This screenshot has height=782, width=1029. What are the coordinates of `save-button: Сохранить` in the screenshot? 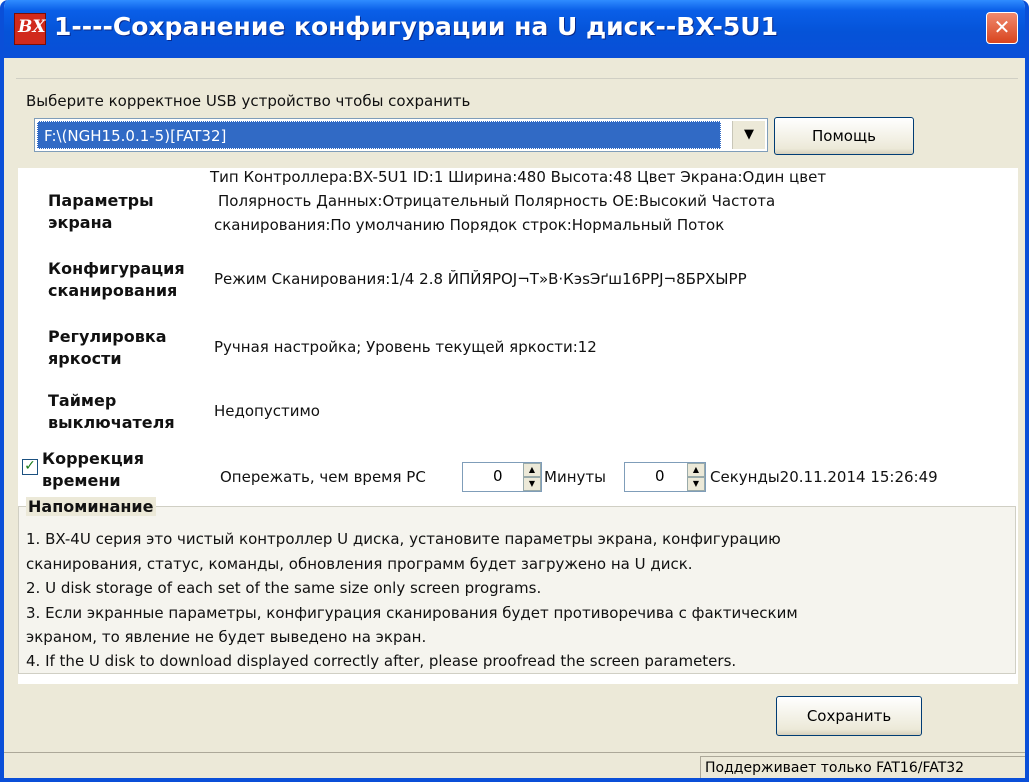 It's located at (849, 716).